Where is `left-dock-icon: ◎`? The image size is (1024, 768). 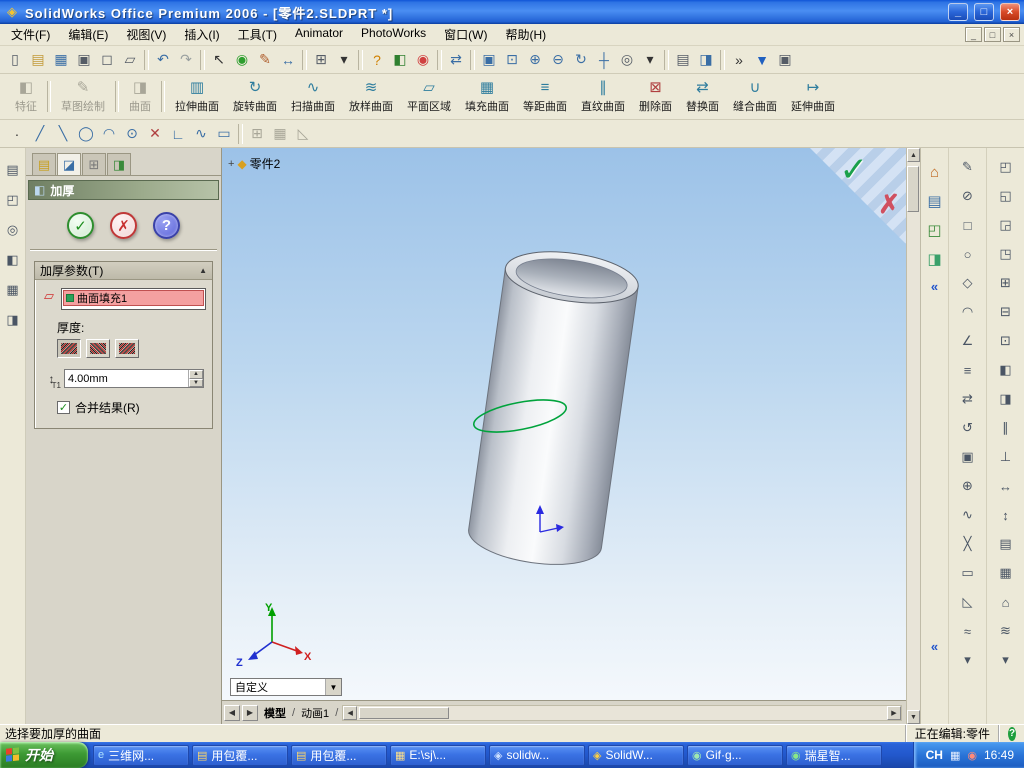
left-dock-icon: ◎ is located at coordinates (13, 230).